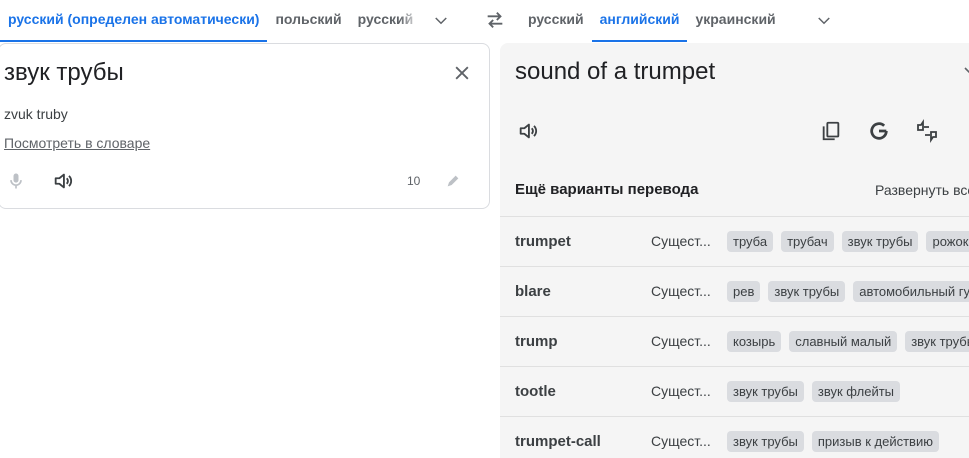 The width and height of the screenshot is (969, 458). What do you see at coordinates (536, 341) in the screenshot?
I see `alternative-word: trump` at bounding box center [536, 341].